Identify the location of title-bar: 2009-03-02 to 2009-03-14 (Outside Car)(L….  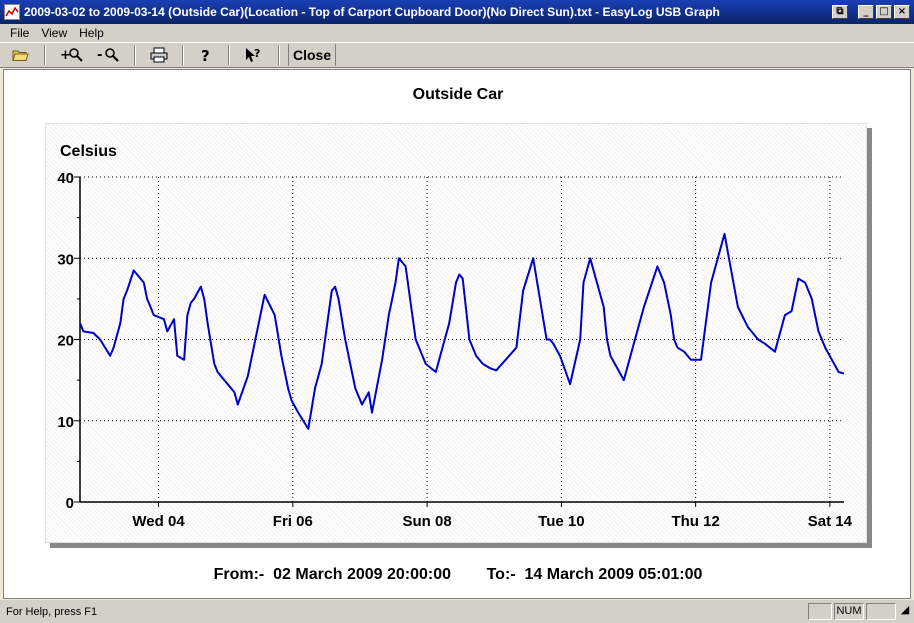
(457, 12).